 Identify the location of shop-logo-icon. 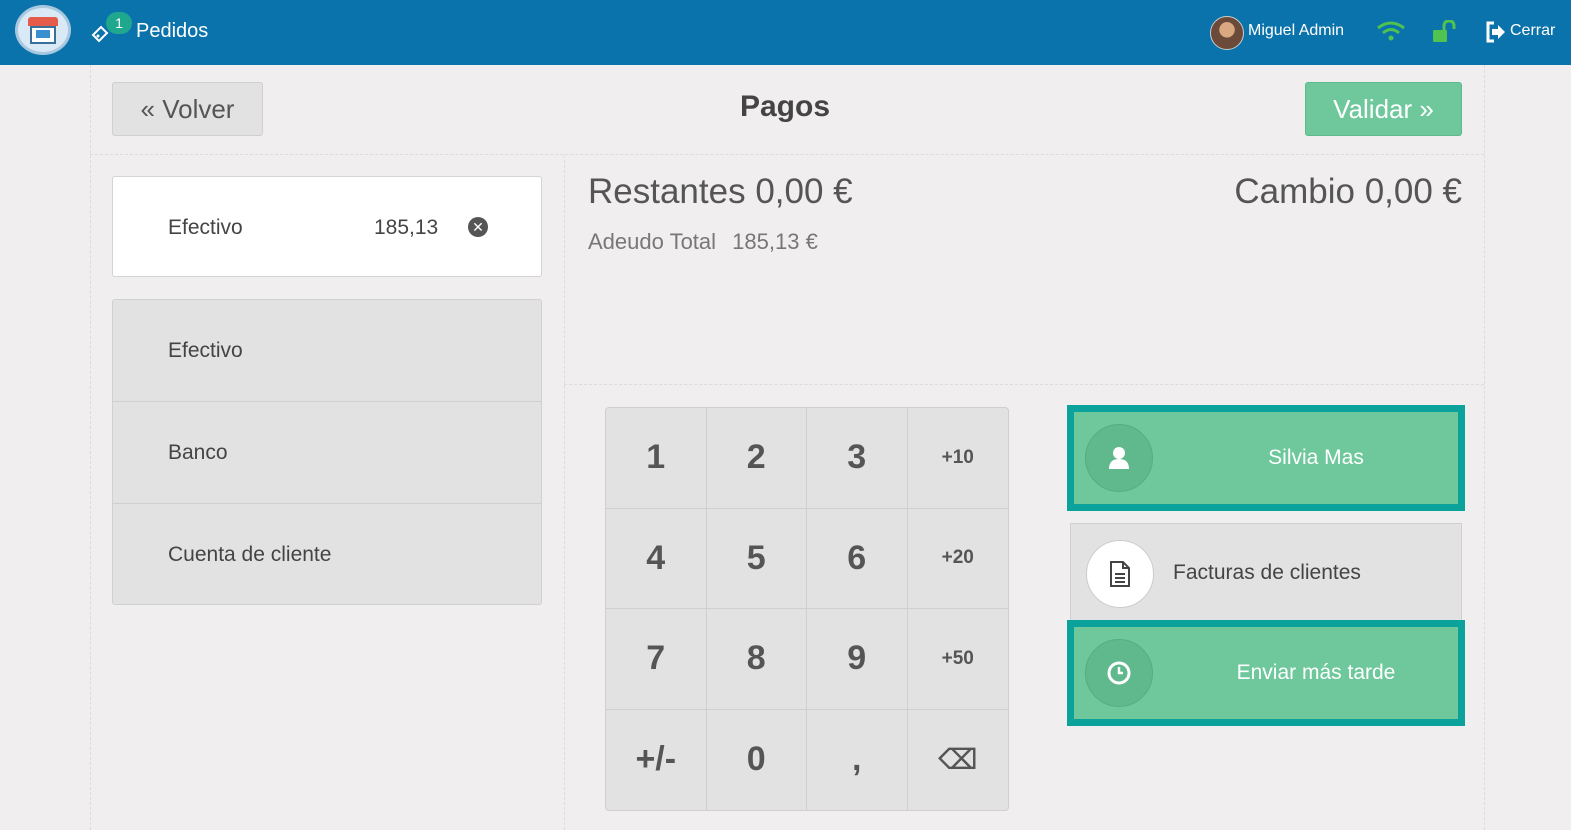
(43, 30).